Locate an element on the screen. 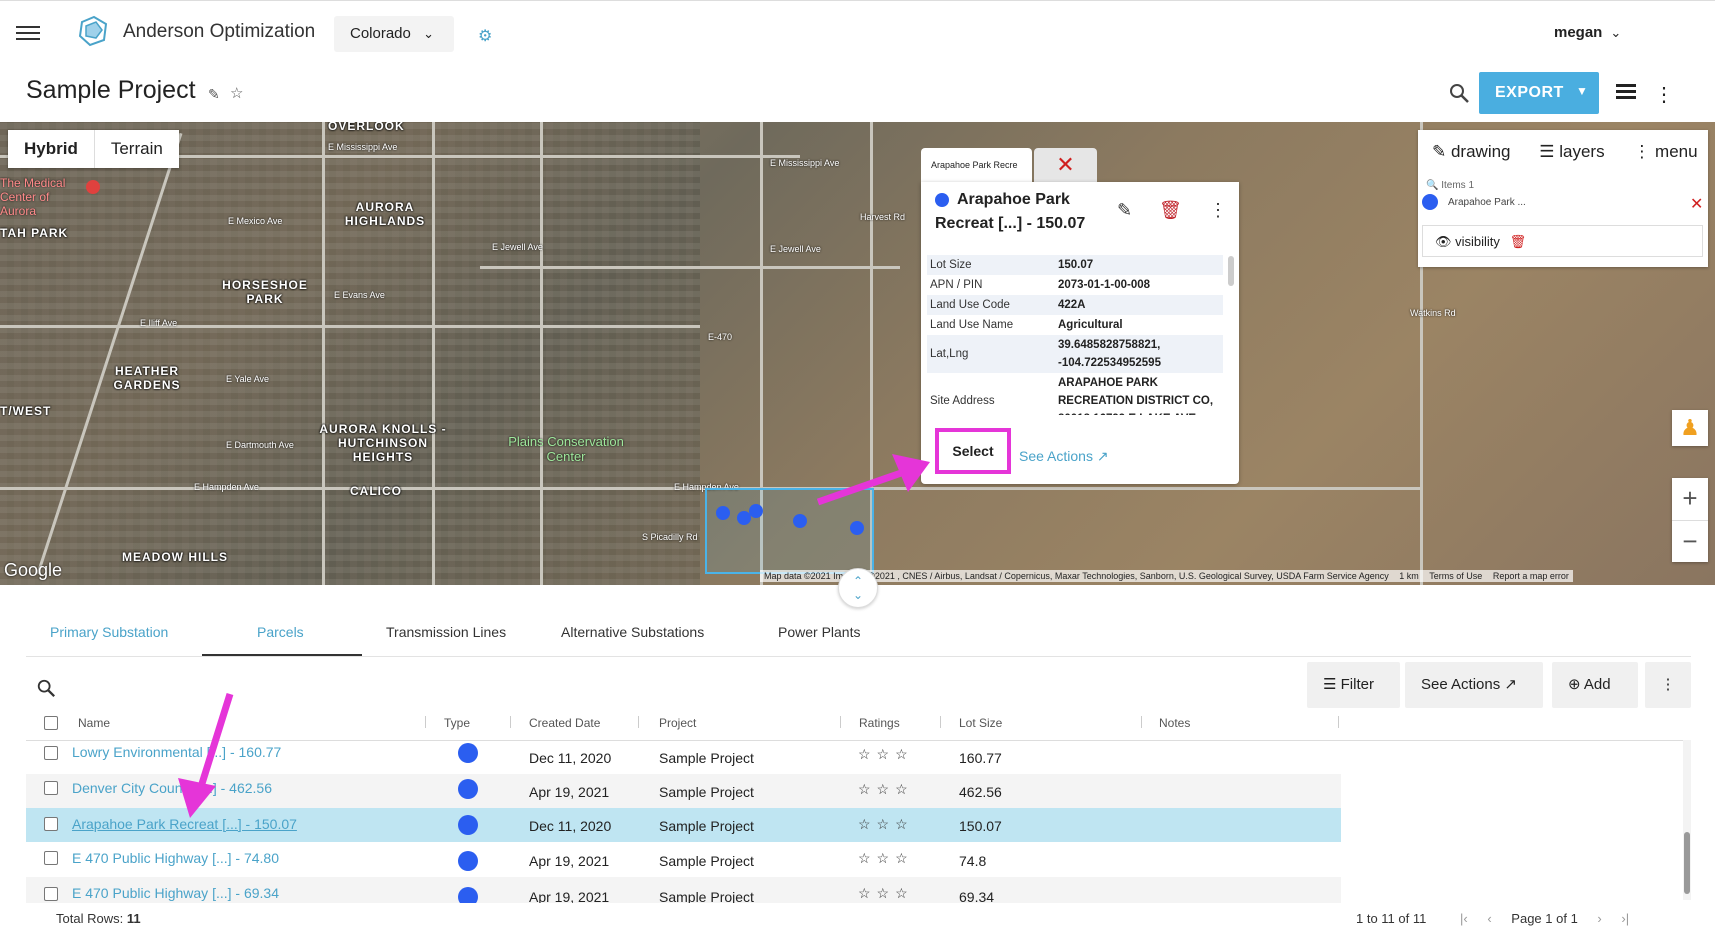  first-page-icon: |‹ is located at coordinates (1464, 918).